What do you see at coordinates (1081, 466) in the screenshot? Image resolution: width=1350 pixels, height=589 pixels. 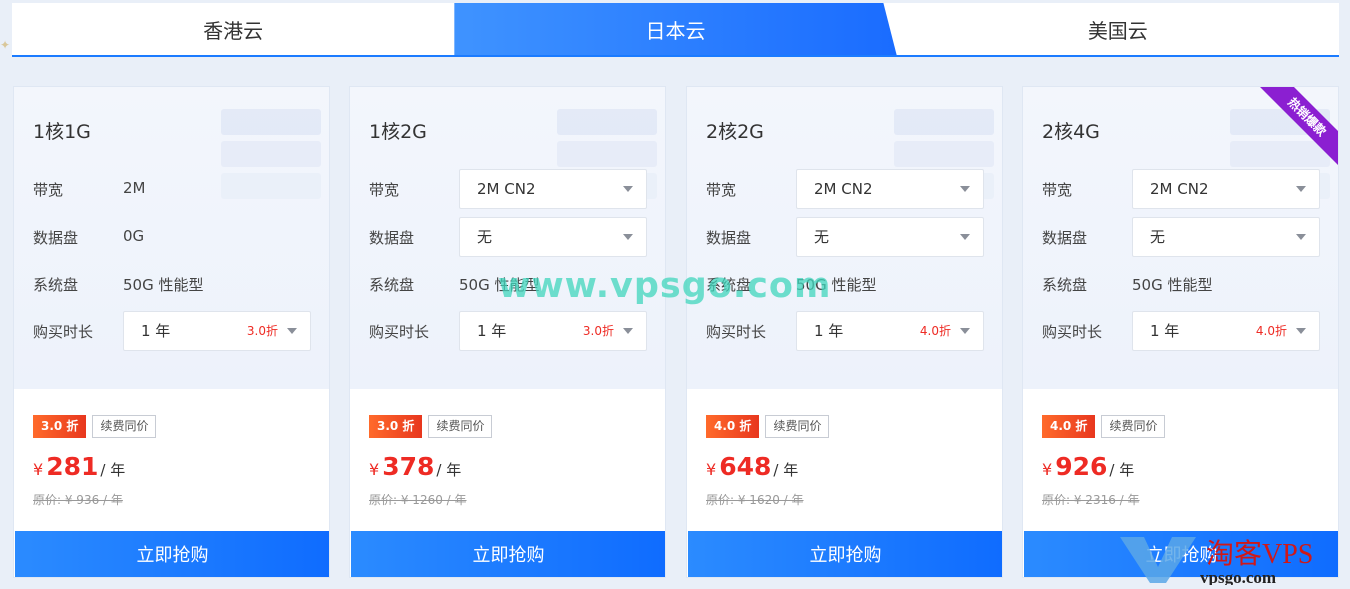 I see `price-value: 926` at bounding box center [1081, 466].